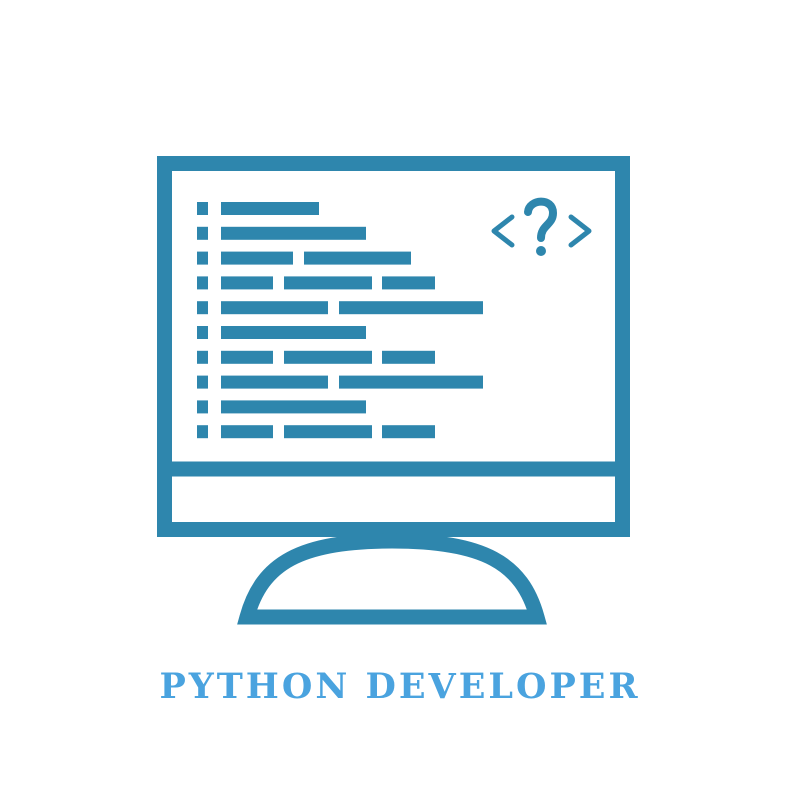 The image size is (800, 800). I want to click on angle-bracket-right, so click(580, 231).